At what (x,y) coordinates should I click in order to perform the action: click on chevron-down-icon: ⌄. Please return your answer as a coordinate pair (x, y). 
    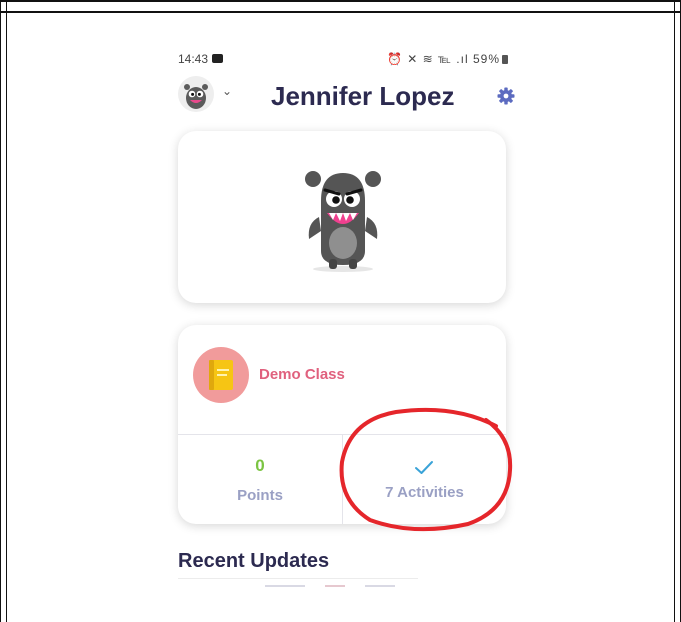
    Looking at the image, I should click on (227, 91).